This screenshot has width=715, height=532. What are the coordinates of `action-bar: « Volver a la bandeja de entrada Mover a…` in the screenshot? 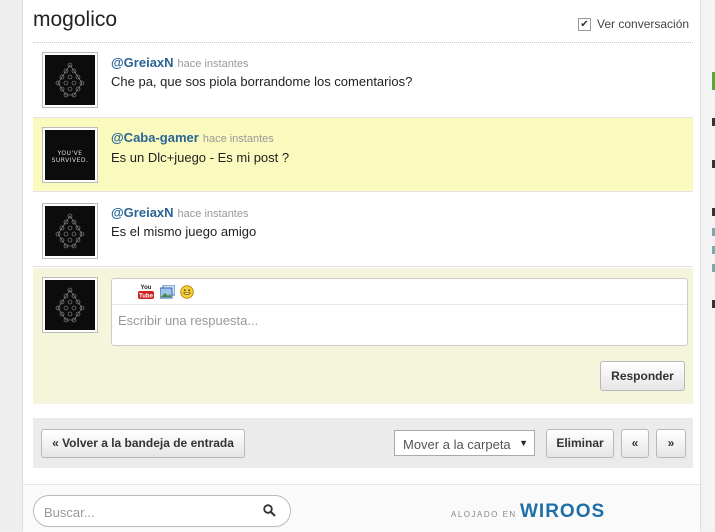 It's located at (363, 443).